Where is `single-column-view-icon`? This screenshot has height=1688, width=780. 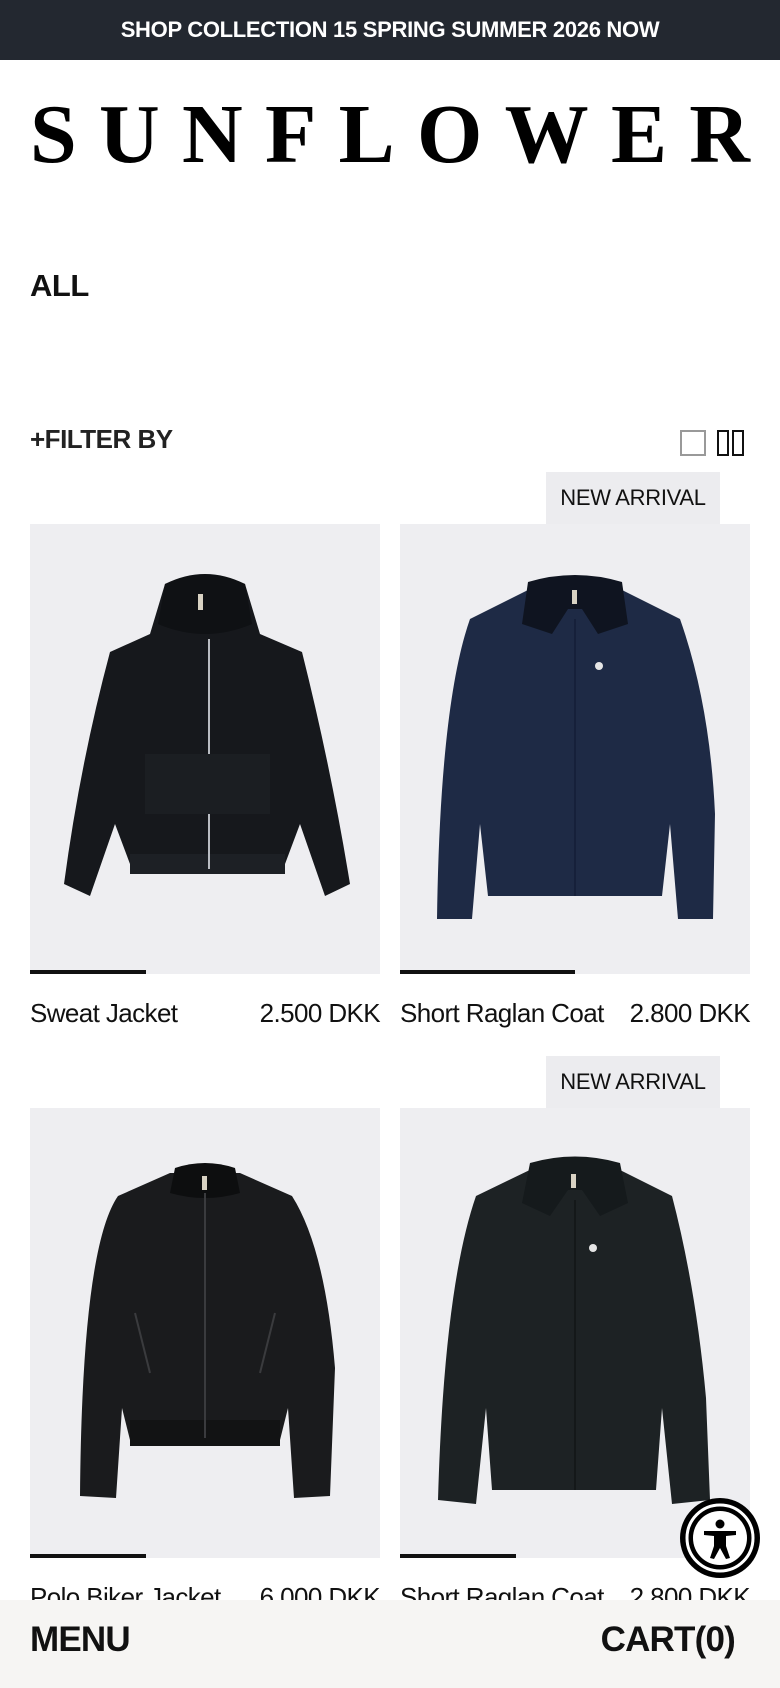
single-column-view-icon is located at coordinates (693, 443).